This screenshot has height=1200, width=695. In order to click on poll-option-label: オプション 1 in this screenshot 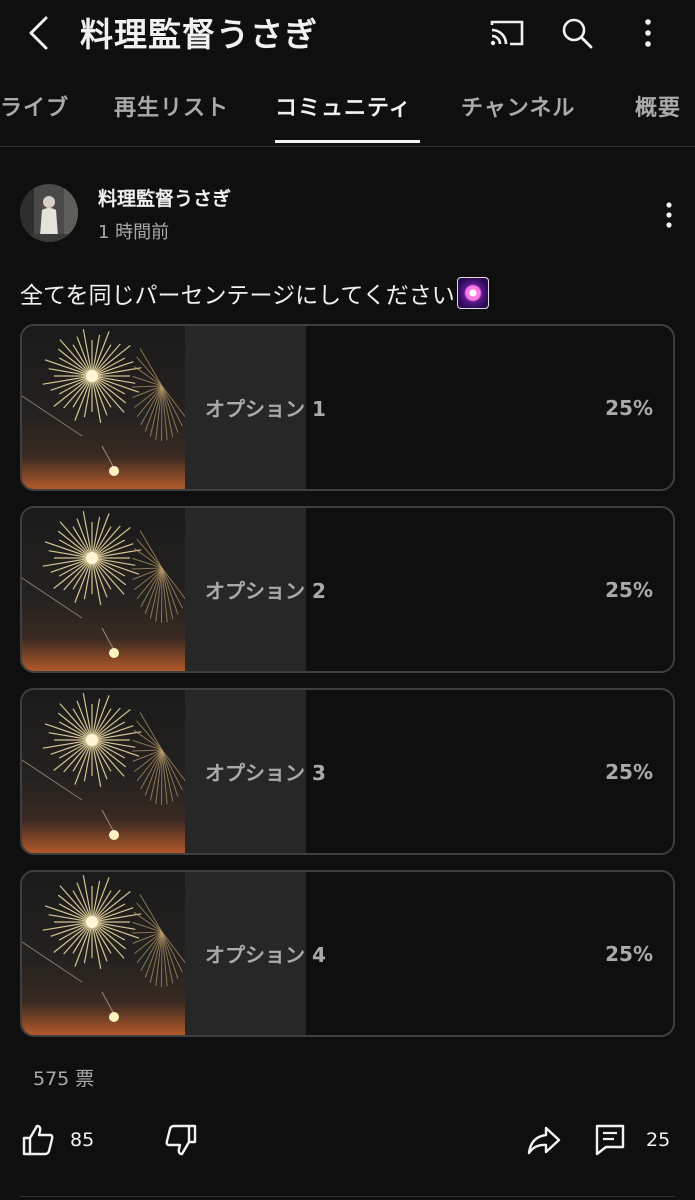, I will do `click(265, 409)`.